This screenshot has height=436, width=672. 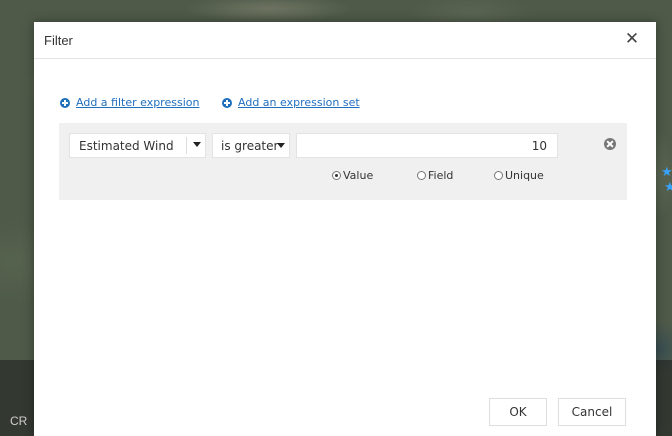 I want to click on value-input, so click(x=427, y=145).